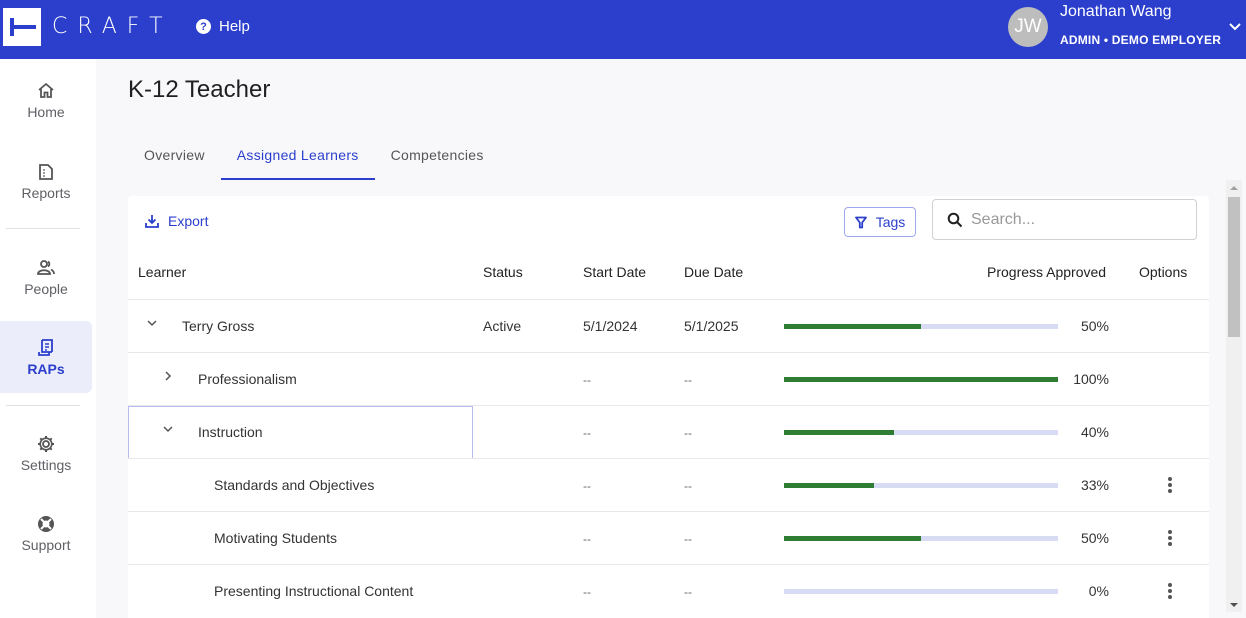 This screenshot has width=1246, height=618. I want to click on export-button: Export, so click(176, 221).